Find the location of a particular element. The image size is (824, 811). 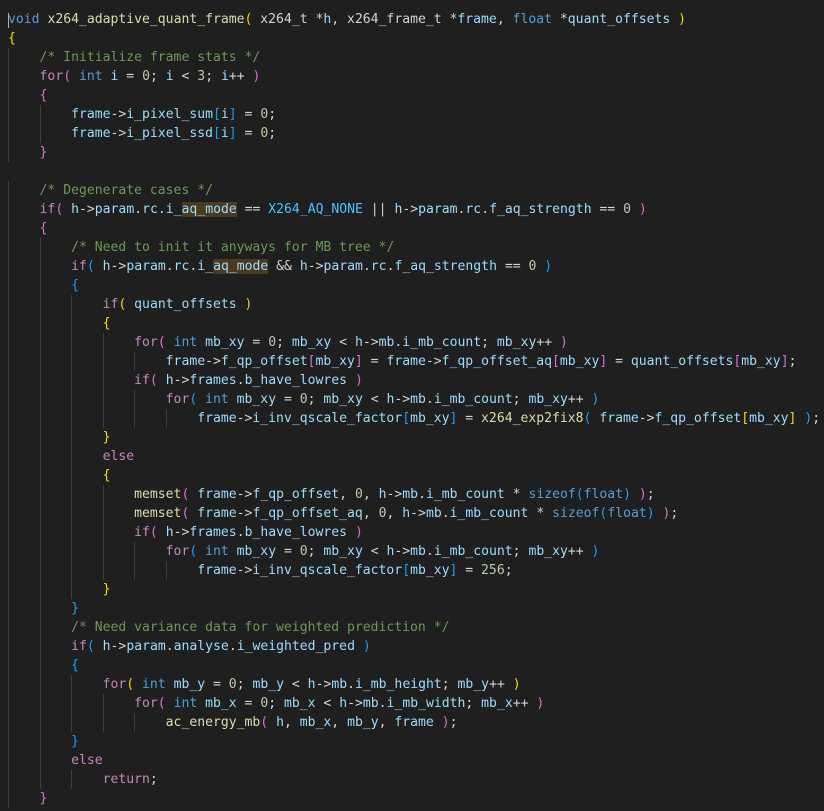

punctuation-token: && is located at coordinates (284, 266).